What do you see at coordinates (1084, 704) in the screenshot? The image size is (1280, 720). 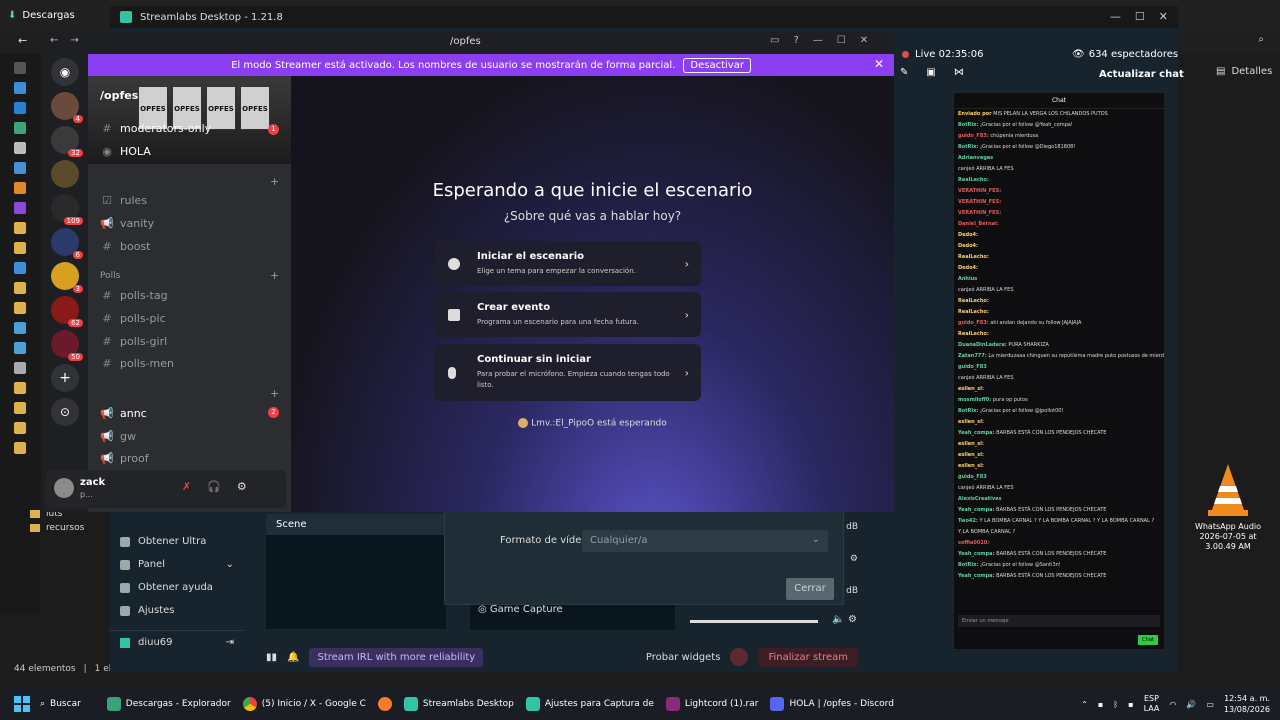 I see `chevron-up-icon: ⌃` at bounding box center [1084, 704].